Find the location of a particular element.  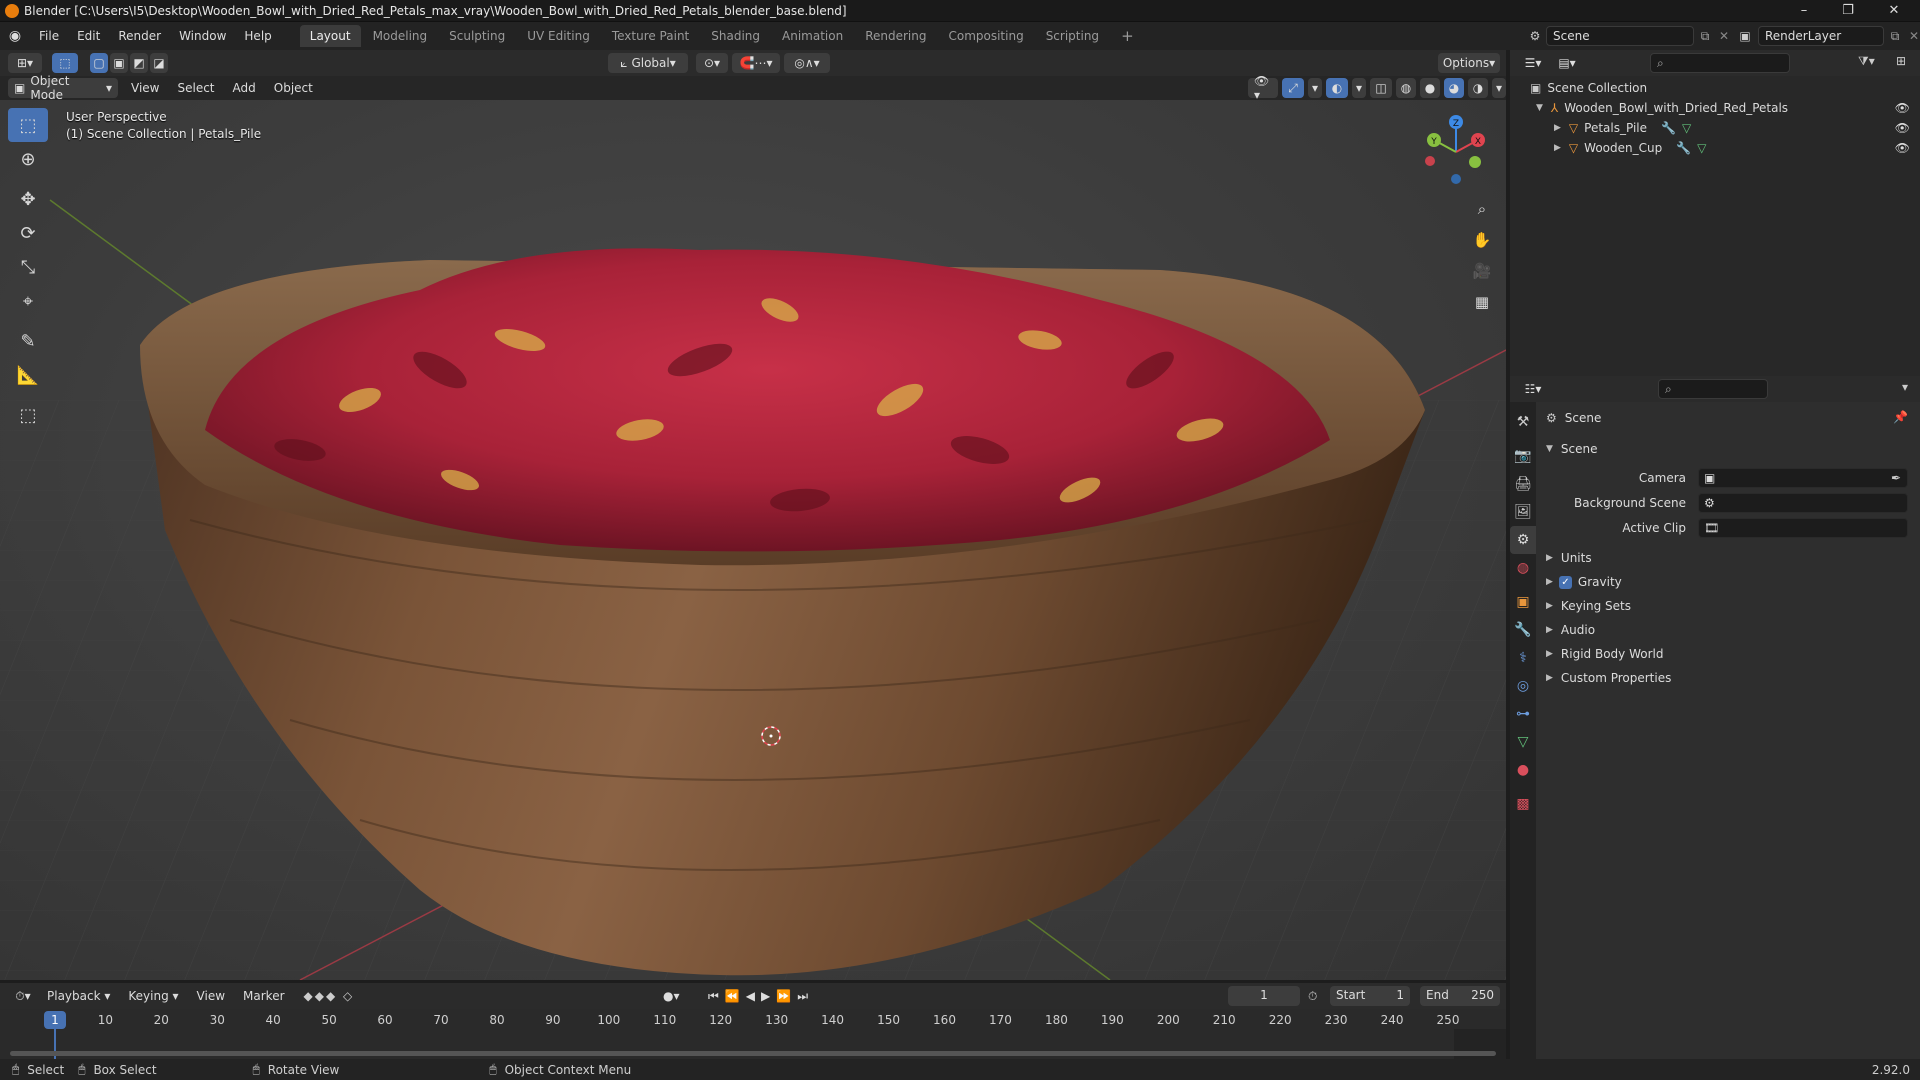

tab-modeling: Modeling is located at coordinates (400, 36).